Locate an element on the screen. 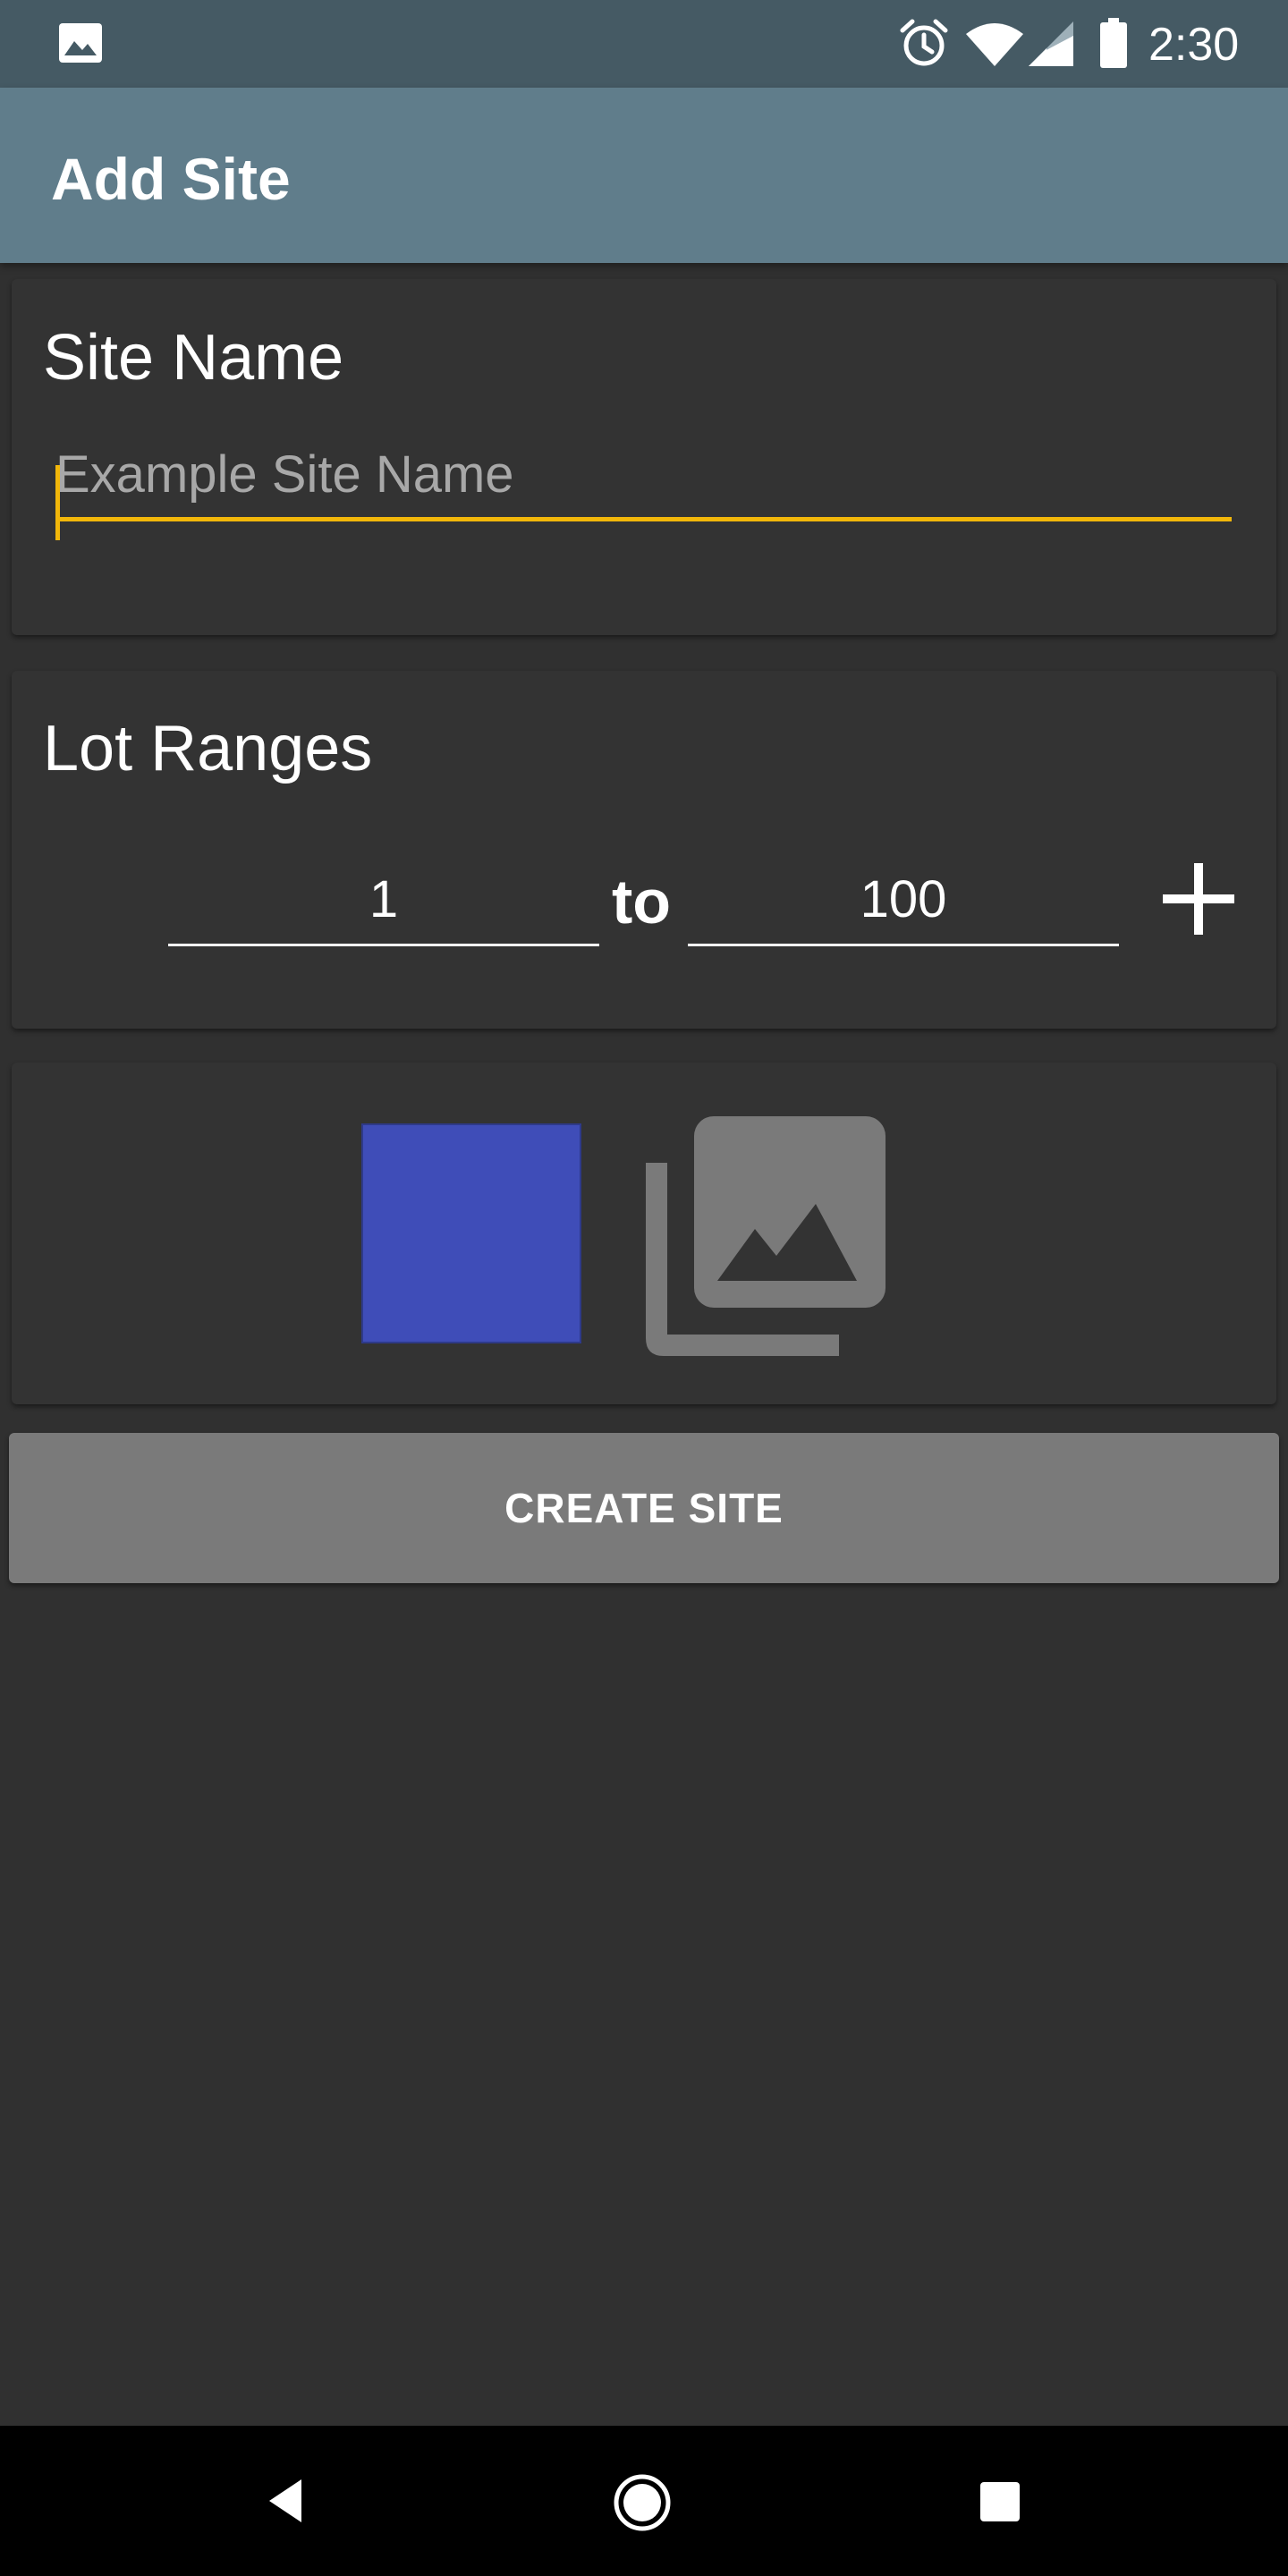 This screenshot has width=1288, height=2576. app-bar: Add Site is located at coordinates (644, 175).